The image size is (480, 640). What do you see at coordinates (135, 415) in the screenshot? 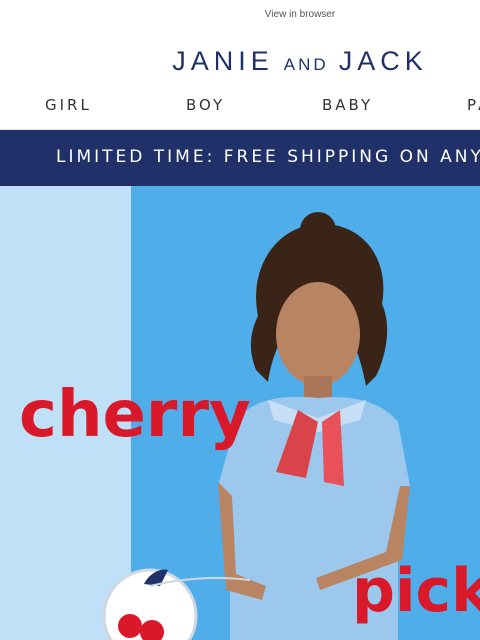
I see `hero-word-cherry: cherry` at bounding box center [135, 415].